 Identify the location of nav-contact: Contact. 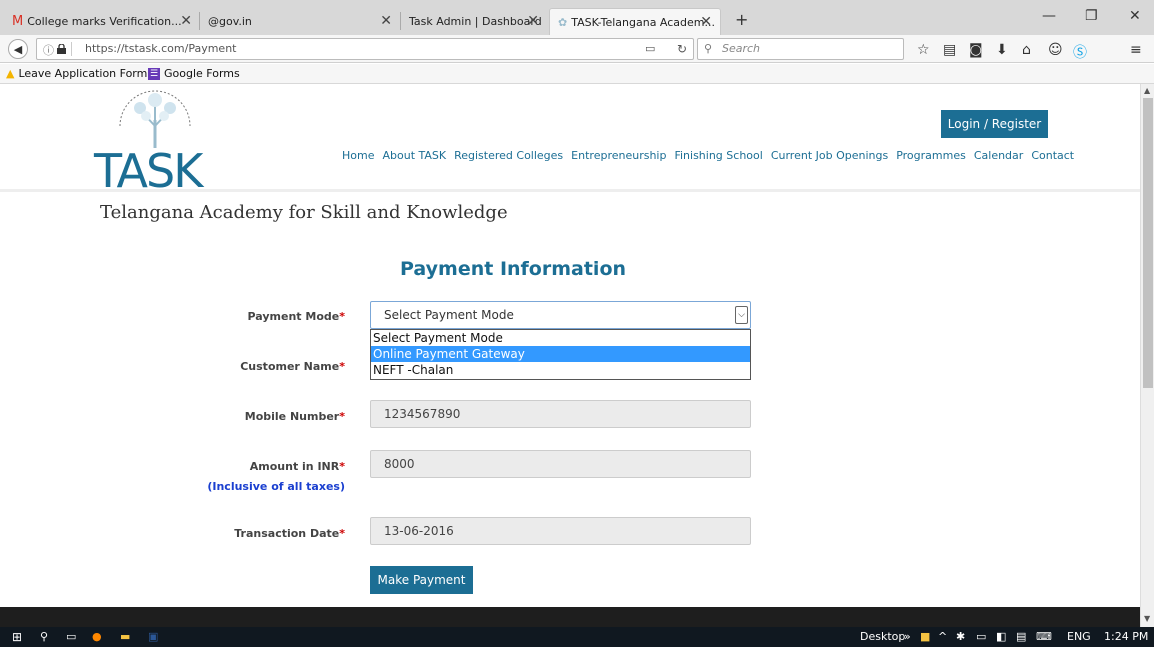
(1052, 155).